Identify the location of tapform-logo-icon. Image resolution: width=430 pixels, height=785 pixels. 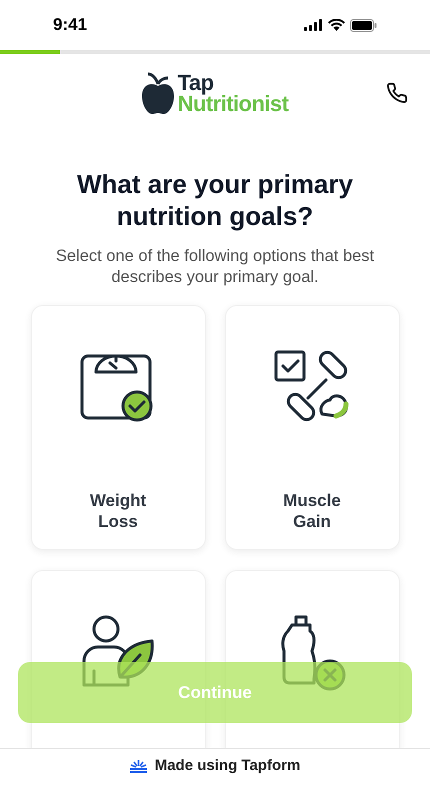
(138, 766).